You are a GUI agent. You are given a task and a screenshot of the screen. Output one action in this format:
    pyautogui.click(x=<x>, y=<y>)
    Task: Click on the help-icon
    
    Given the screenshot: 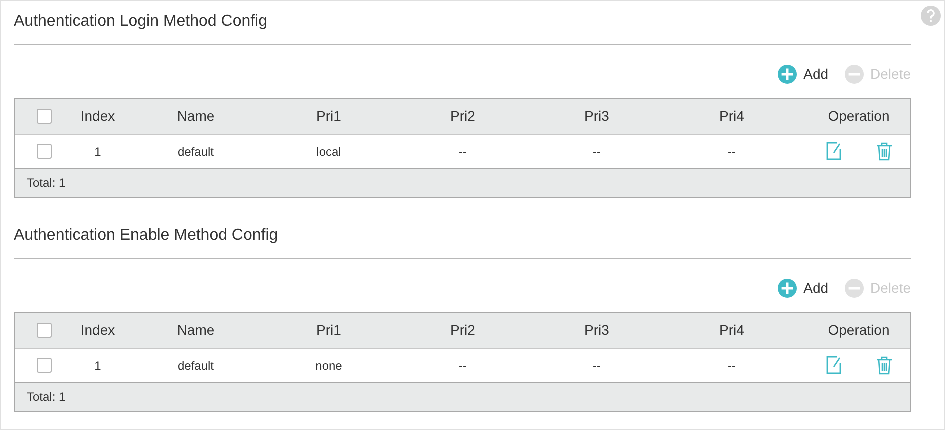 What is the action you would take?
    pyautogui.click(x=931, y=16)
    